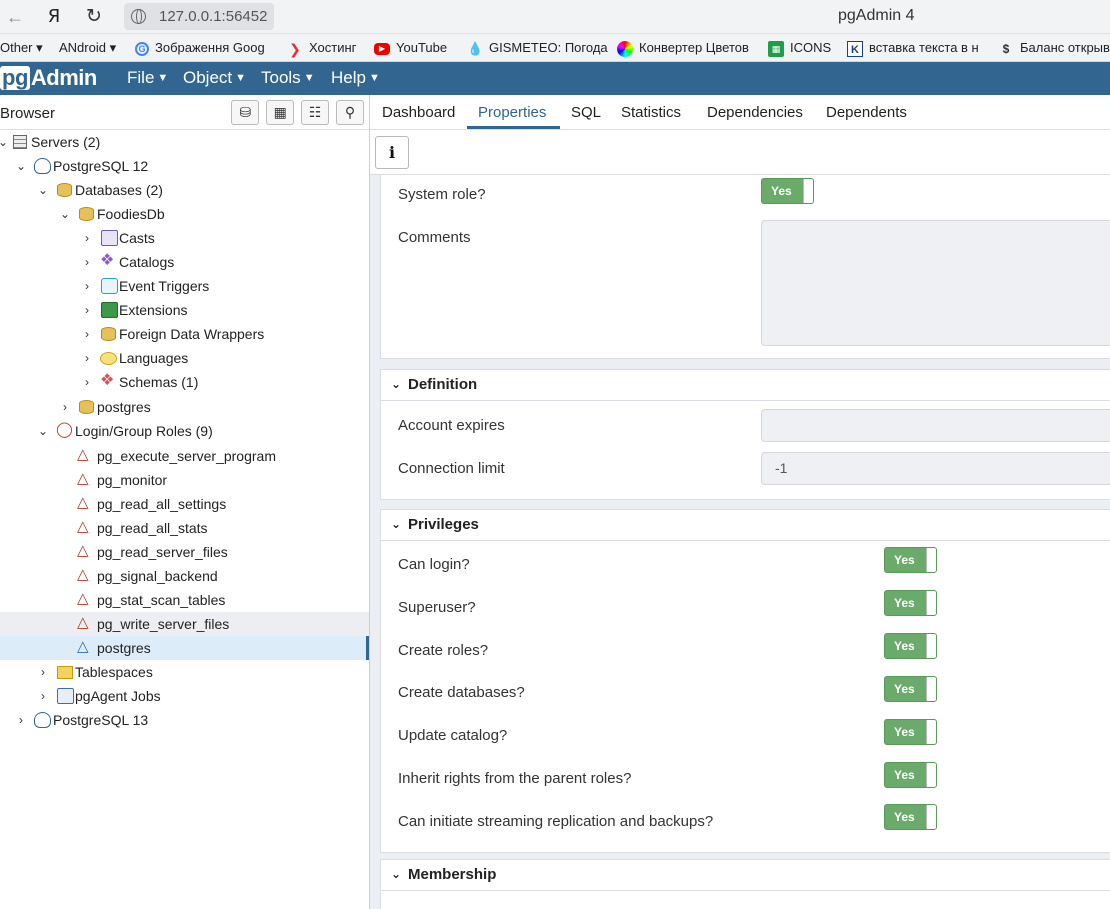 This screenshot has width=1110, height=909. Describe the element at coordinates (910, 603) in the screenshot. I see `superuser-toggle: Yes` at that location.